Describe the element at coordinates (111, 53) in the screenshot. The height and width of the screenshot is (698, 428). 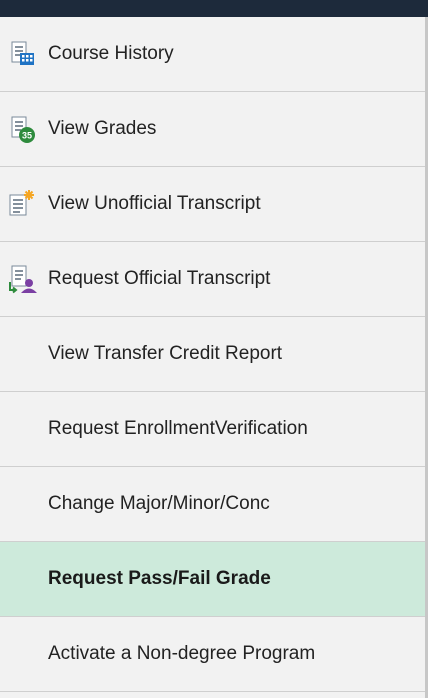
I see `menu-item-label: Course History` at that location.